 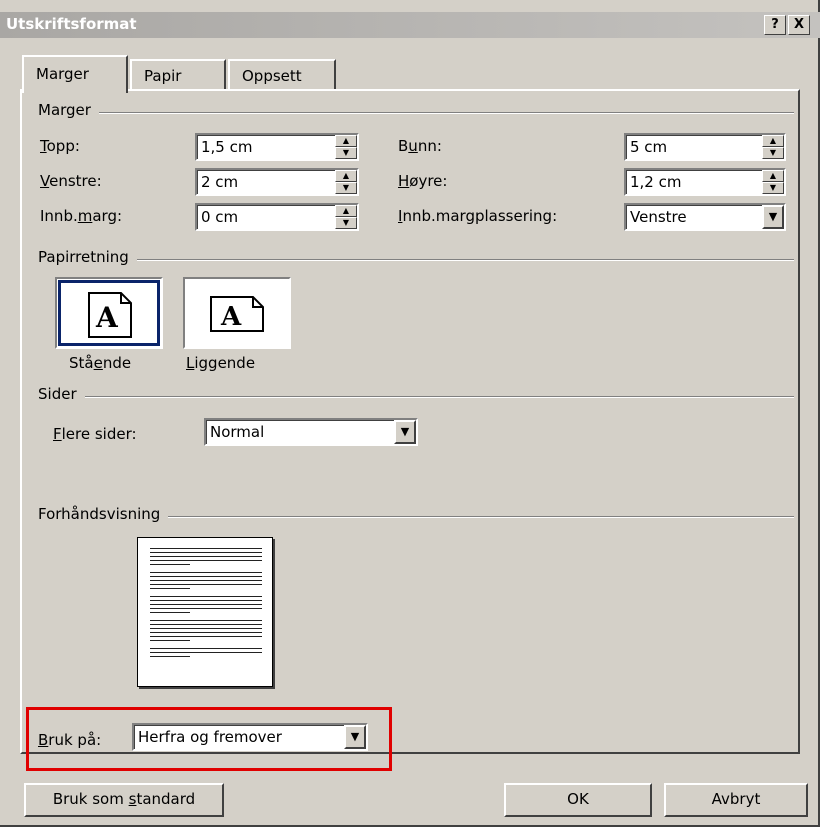 What do you see at coordinates (410, 74) in the screenshot?
I see `tab-strip: Marger Papir Oppsett` at bounding box center [410, 74].